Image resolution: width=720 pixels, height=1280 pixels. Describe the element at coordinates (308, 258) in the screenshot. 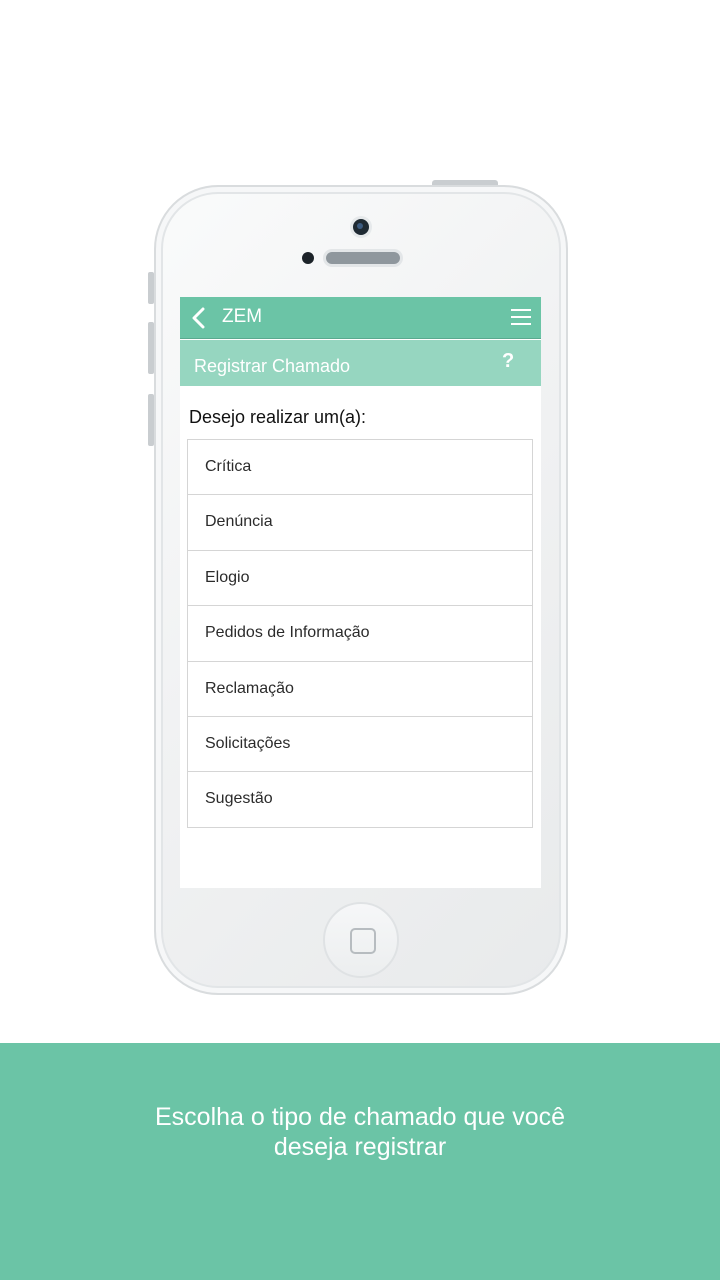

I see `proximity-sensor` at that location.